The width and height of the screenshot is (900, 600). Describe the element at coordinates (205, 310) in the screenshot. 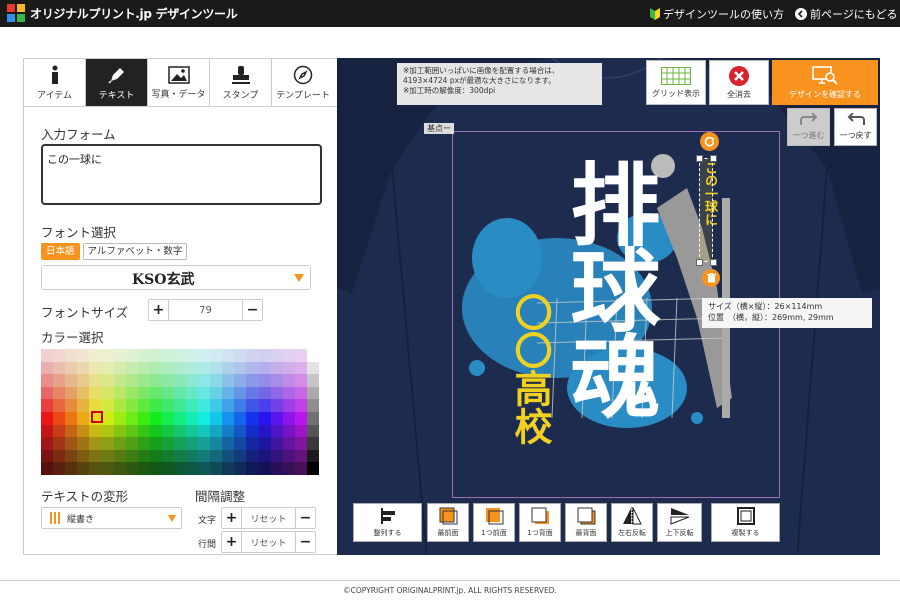

I see `font-size-value: 79` at that location.